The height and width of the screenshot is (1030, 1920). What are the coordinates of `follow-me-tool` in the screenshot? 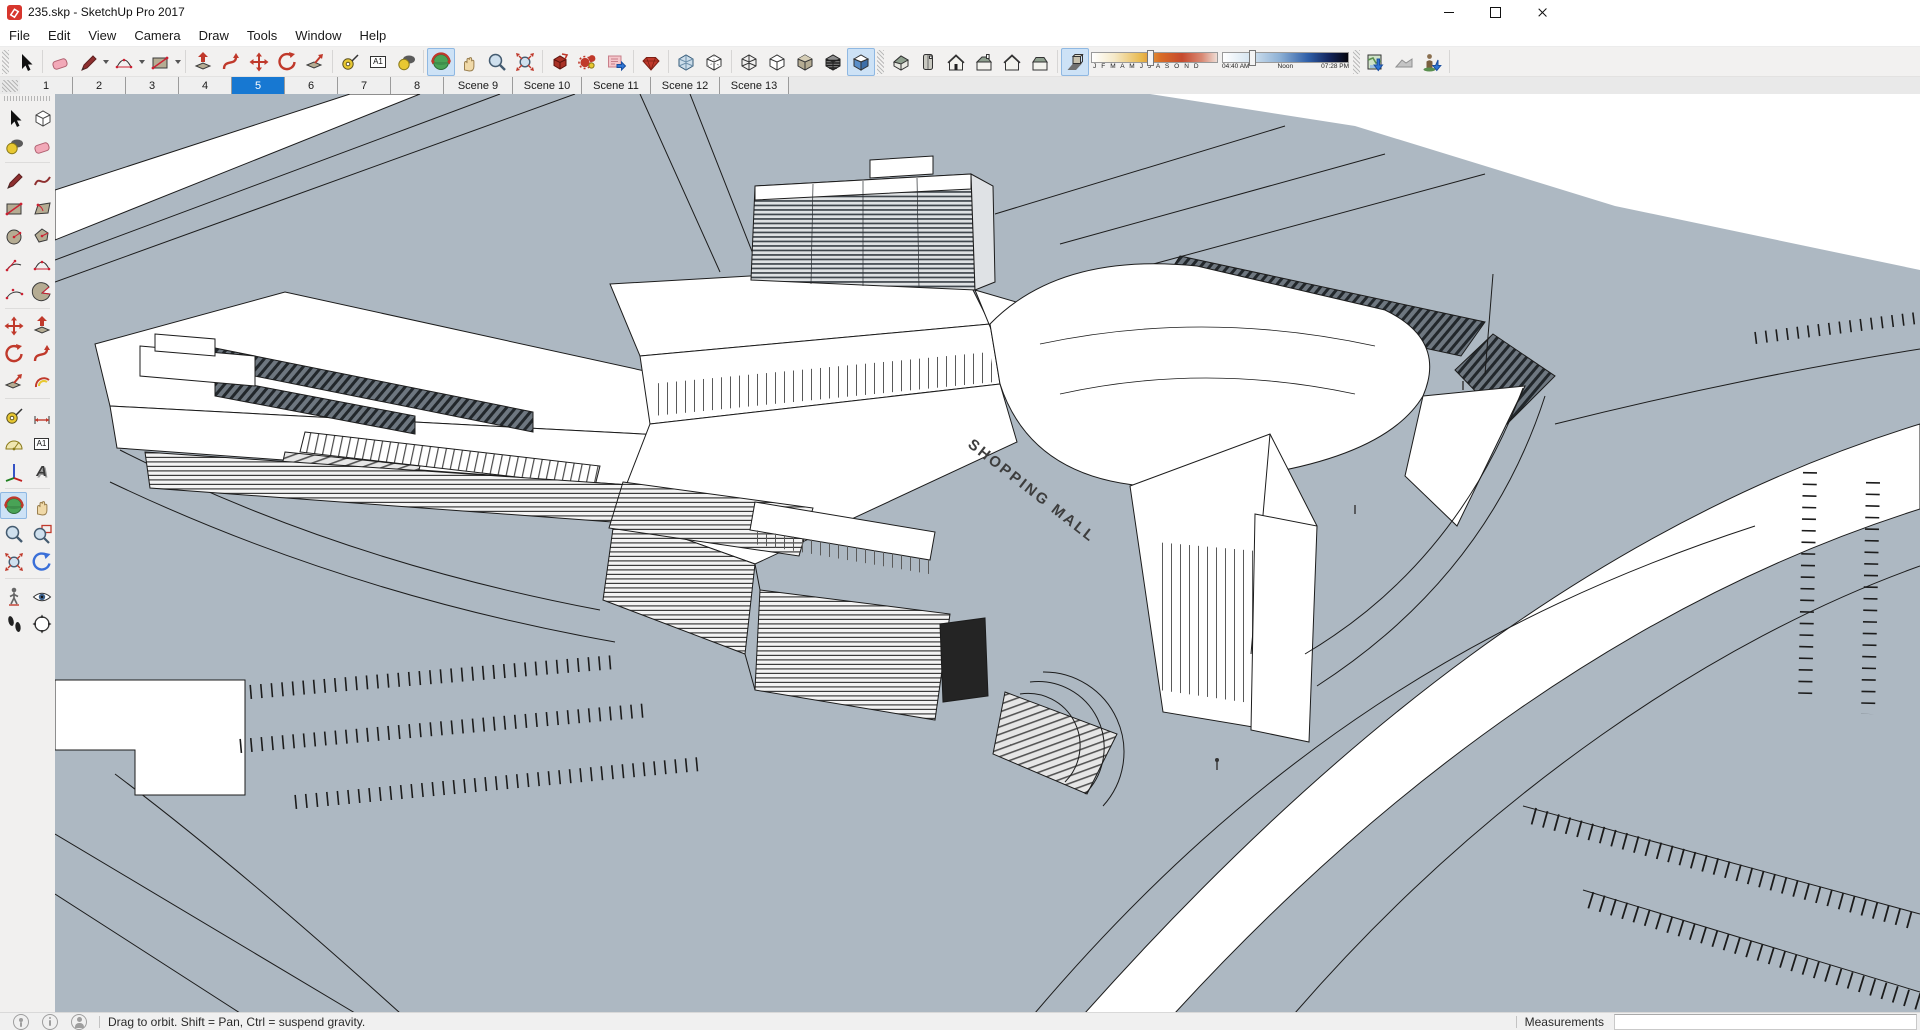 It's located at (41, 353).